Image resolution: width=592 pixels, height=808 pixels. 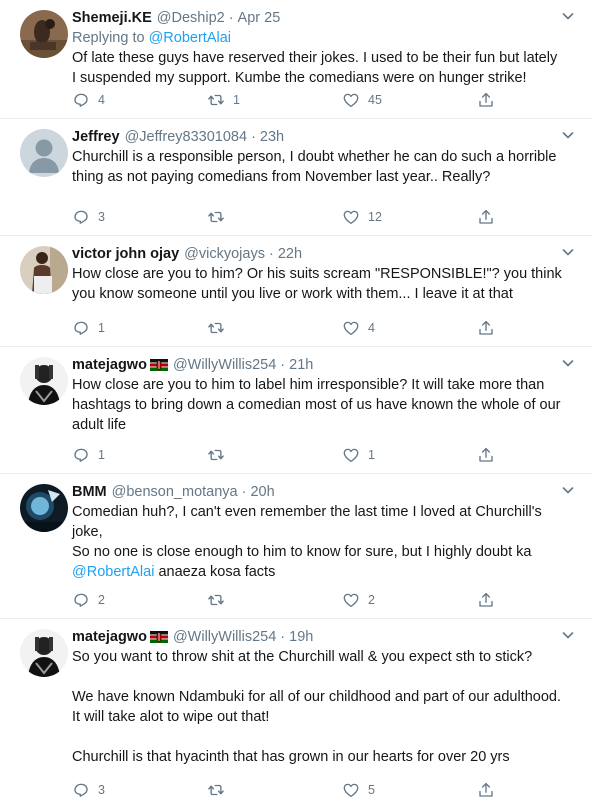 What do you see at coordinates (375, 217) in the screenshot?
I see `like-count: 12` at bounding box center [375, 217].